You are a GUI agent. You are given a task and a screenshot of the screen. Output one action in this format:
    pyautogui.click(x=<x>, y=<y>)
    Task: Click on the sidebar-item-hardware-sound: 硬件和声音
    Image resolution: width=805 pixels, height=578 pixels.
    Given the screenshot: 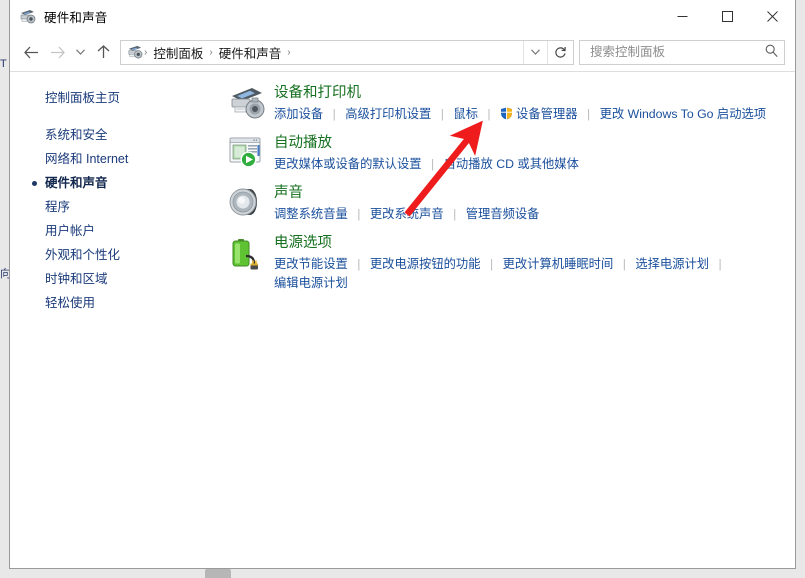 What is the action you would take?
    pyautogui.click(x=113, y=183)
    